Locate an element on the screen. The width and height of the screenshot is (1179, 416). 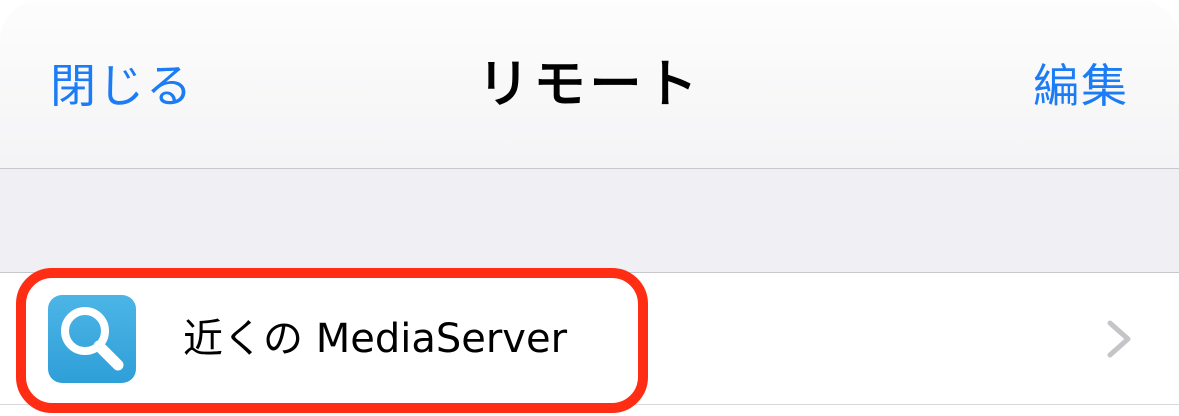
list-item-label: 近くの MediaServer is located at coordinates (375, 339).